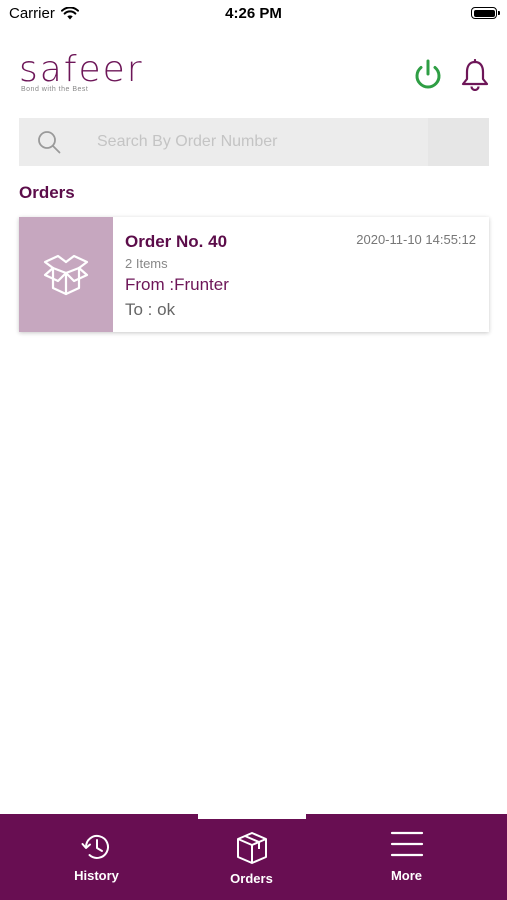  I want to click on active-tab-indicator, so click(252, 816).